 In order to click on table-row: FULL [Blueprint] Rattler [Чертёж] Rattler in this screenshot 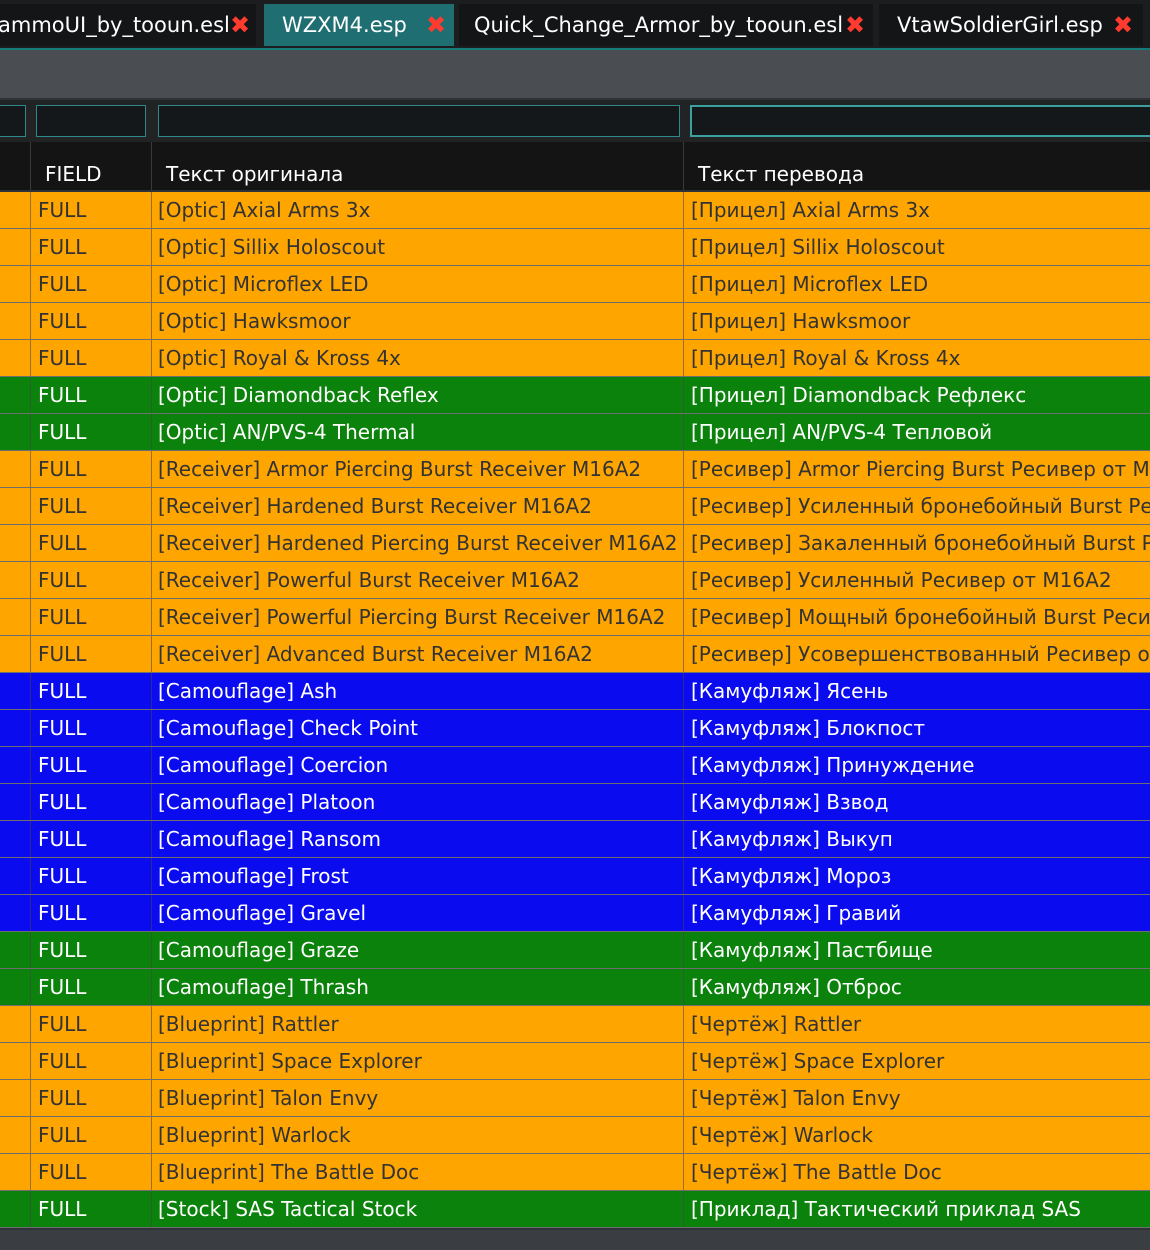, I will do `click(575, 1024)`.